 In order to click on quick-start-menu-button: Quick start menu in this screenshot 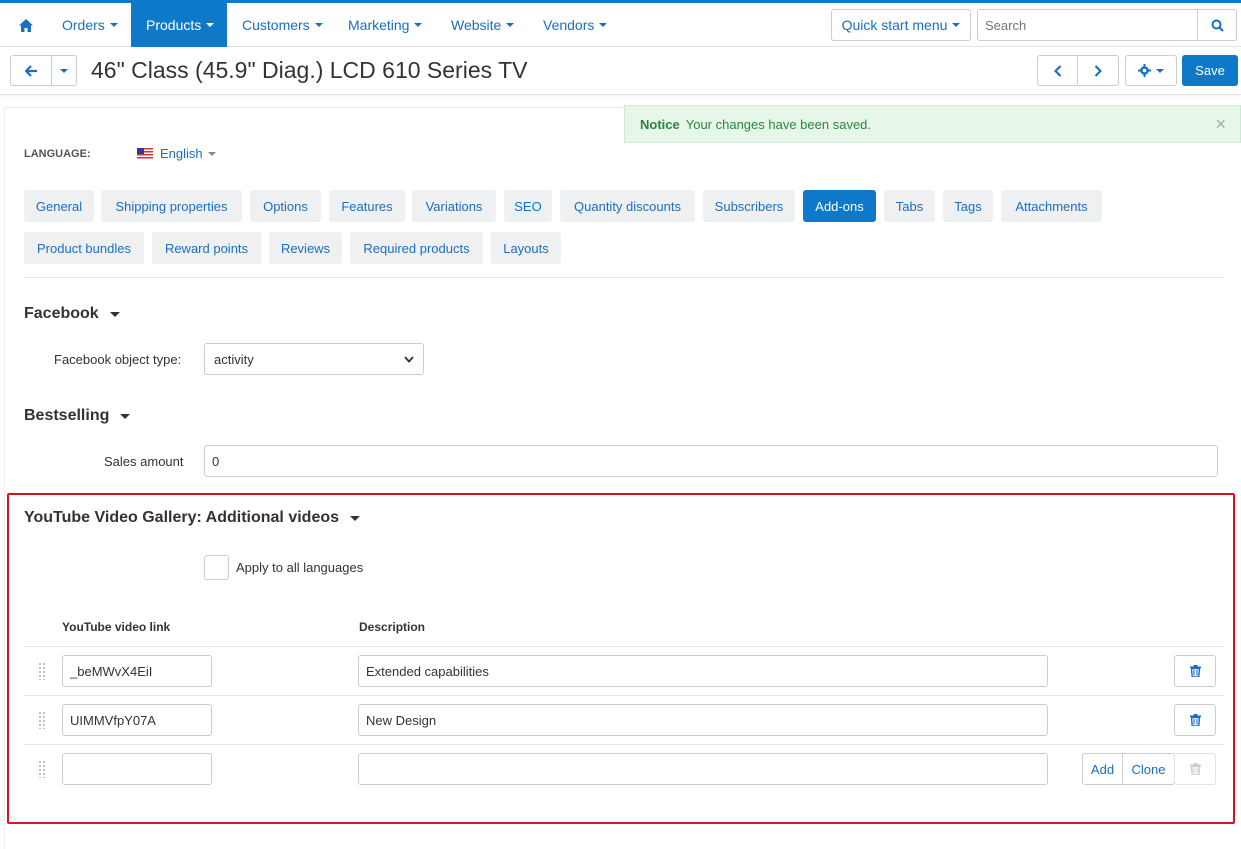, I will do `click(901, 25)`.